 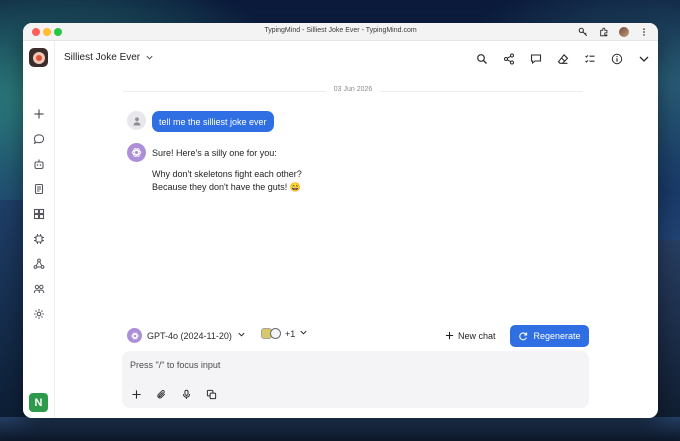 I want to click on plugins-icon, so click(x=39, y=214).